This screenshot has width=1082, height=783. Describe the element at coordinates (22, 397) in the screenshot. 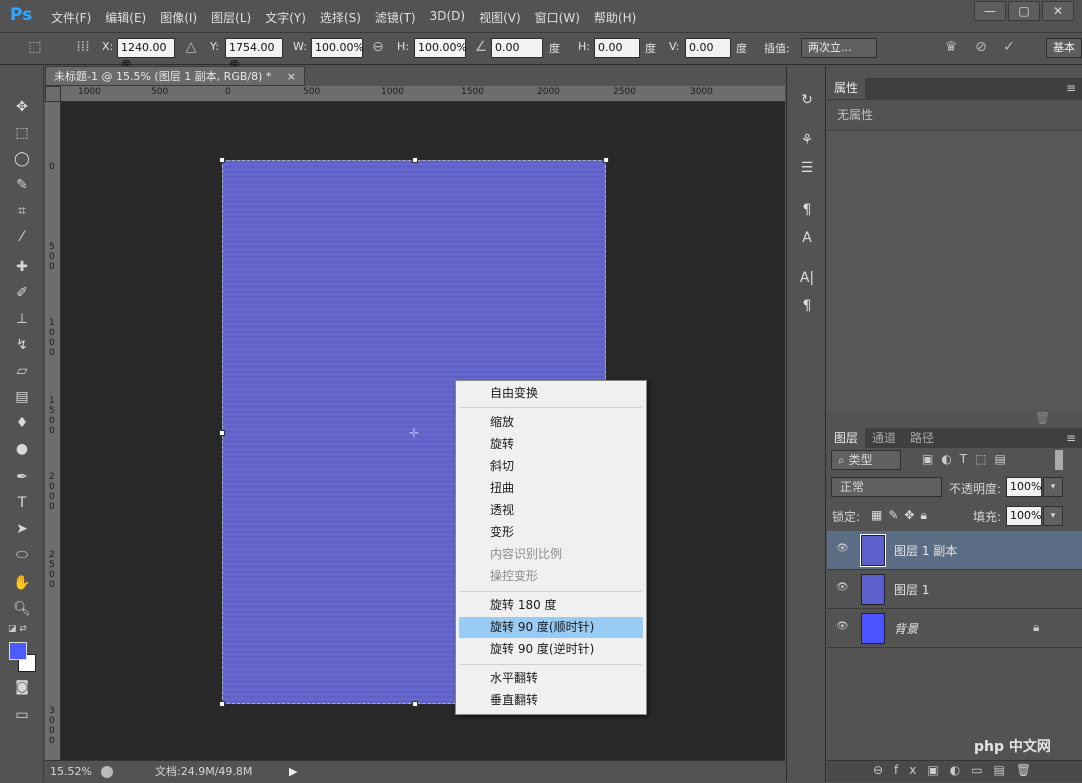

I see `gradient-tool-icon: ▤` at that location.